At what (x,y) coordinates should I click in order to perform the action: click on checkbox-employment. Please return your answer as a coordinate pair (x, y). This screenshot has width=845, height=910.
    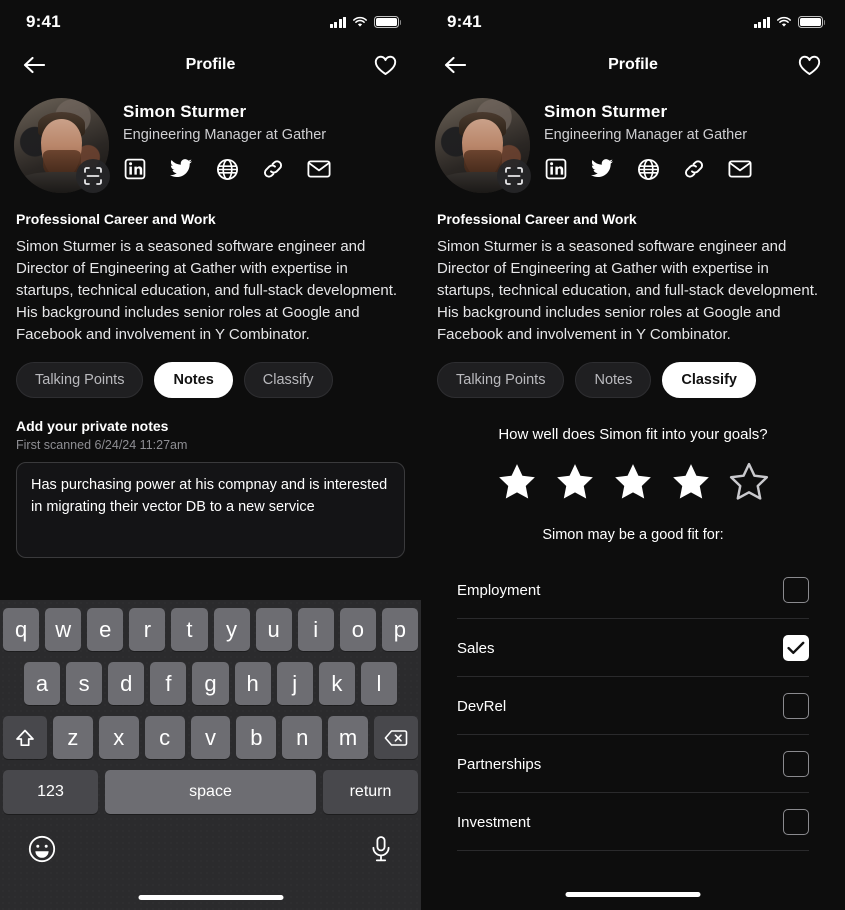
    Looking at the image, I should click on (796, 590).